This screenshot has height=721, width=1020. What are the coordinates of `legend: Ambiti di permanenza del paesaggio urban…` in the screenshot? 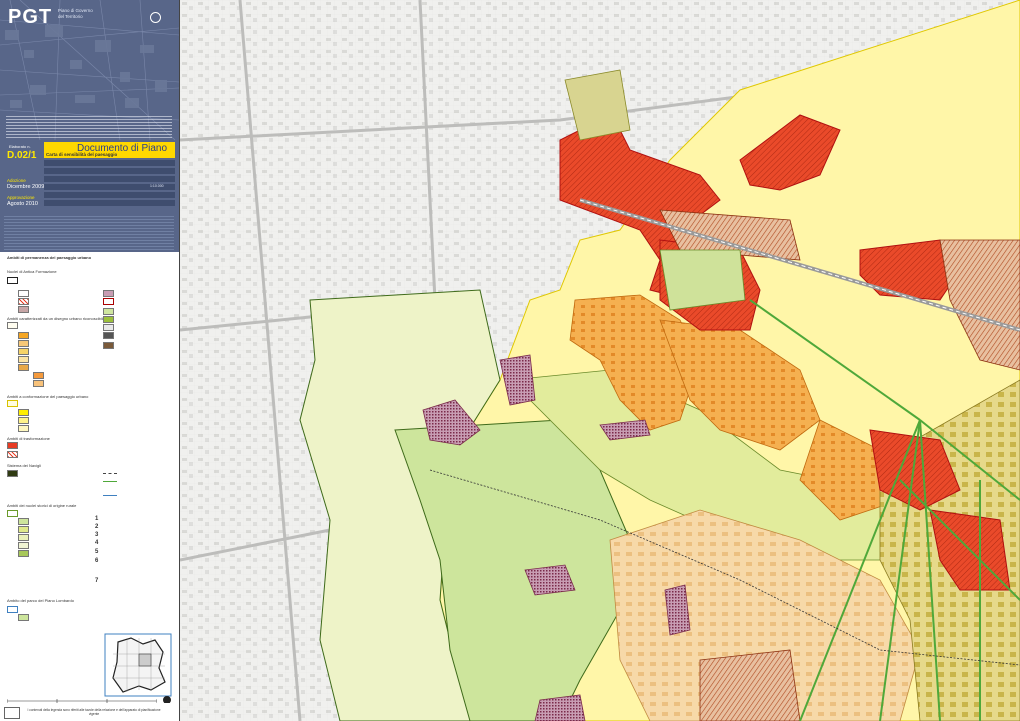 It's located at (89, 486).